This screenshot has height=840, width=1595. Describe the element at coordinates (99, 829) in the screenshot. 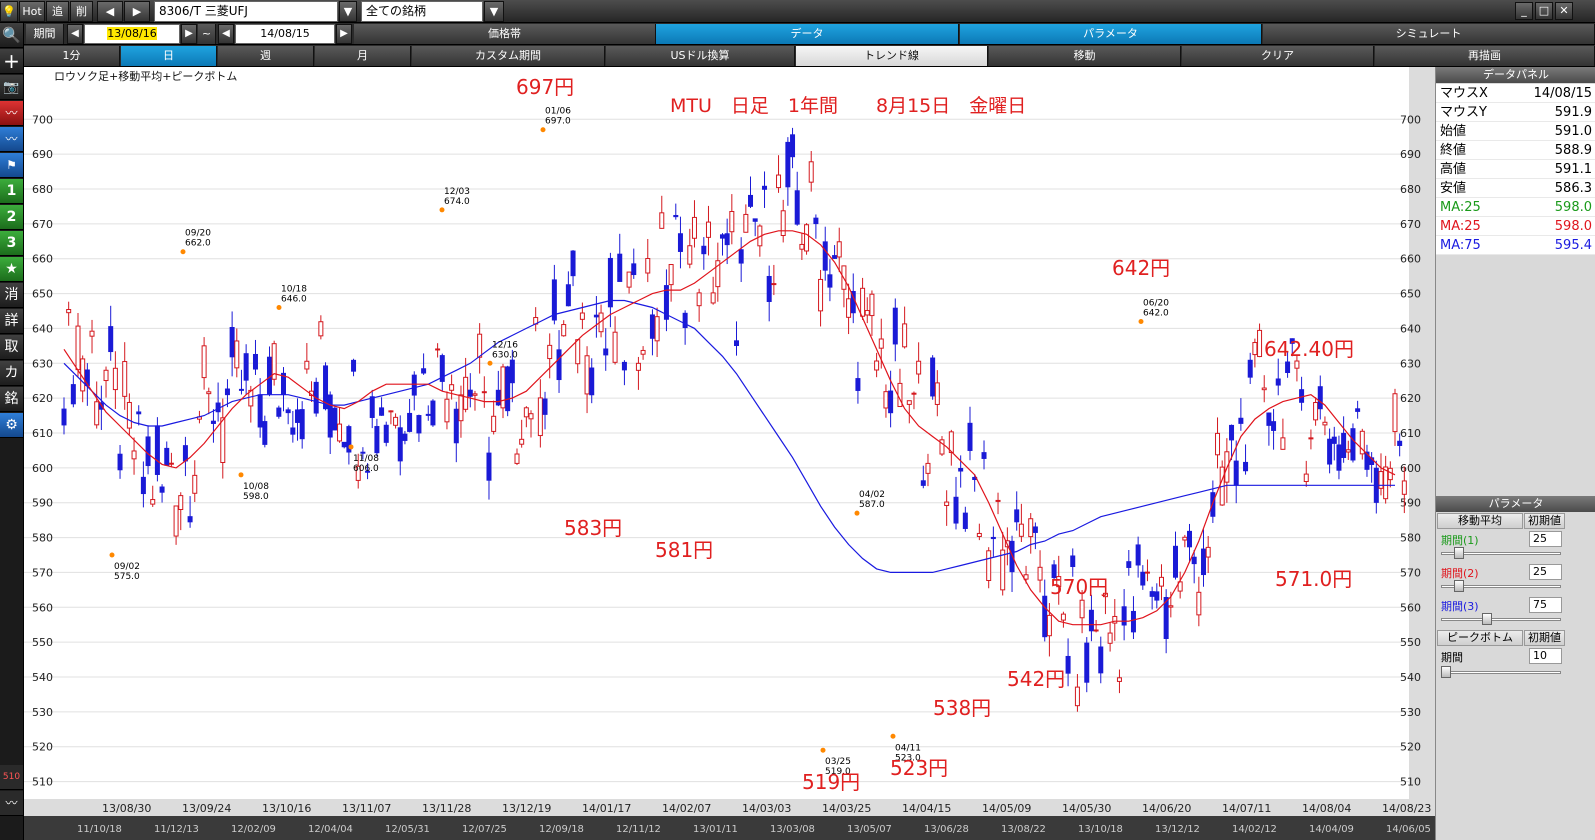

I see `x-tick-label-secondary: 11/10/18` at that location.